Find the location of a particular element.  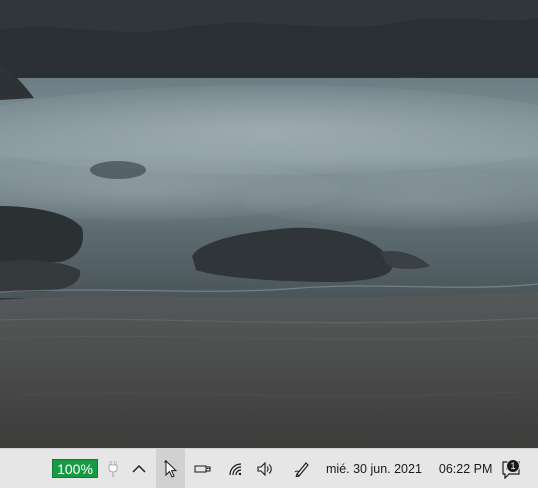

clock-date-time: mié. 30 jun. 2021 06:22 PM is located at coordinates (409, 468).